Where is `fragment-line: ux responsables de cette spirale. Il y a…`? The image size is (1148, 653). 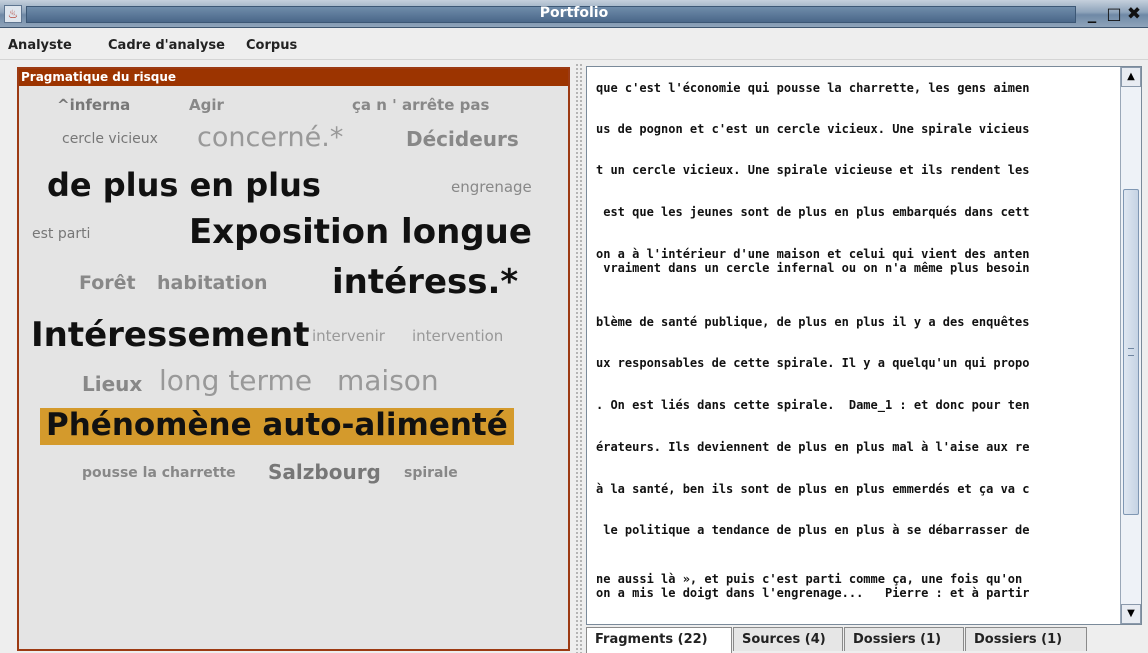
fragment-line: ux responsables de cette spirale. Il y a… is located at coordinates (812, 363).